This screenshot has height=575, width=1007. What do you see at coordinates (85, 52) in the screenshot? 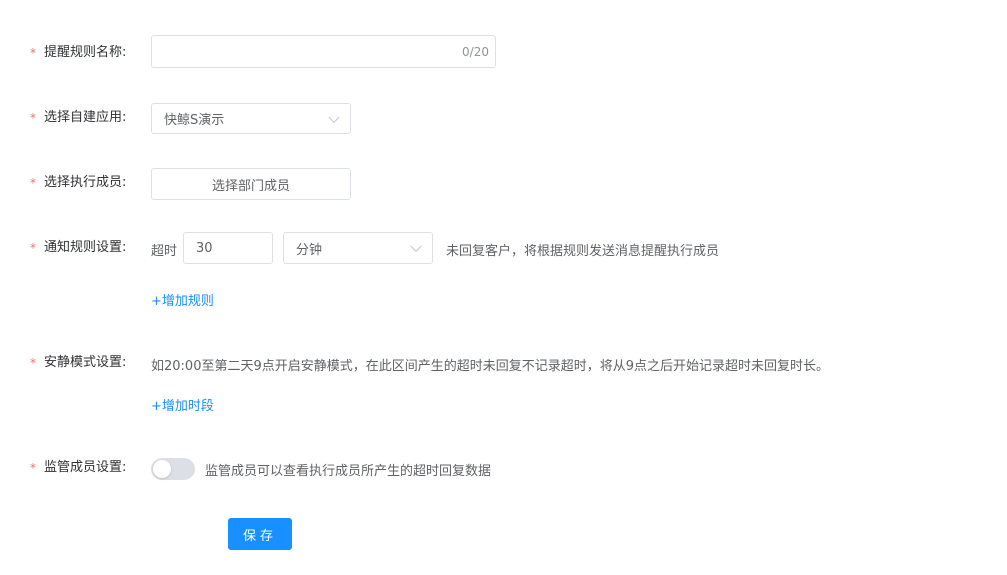
I see `rule-name-label: 提醒规则名称:` at bounding box center [85, 52].